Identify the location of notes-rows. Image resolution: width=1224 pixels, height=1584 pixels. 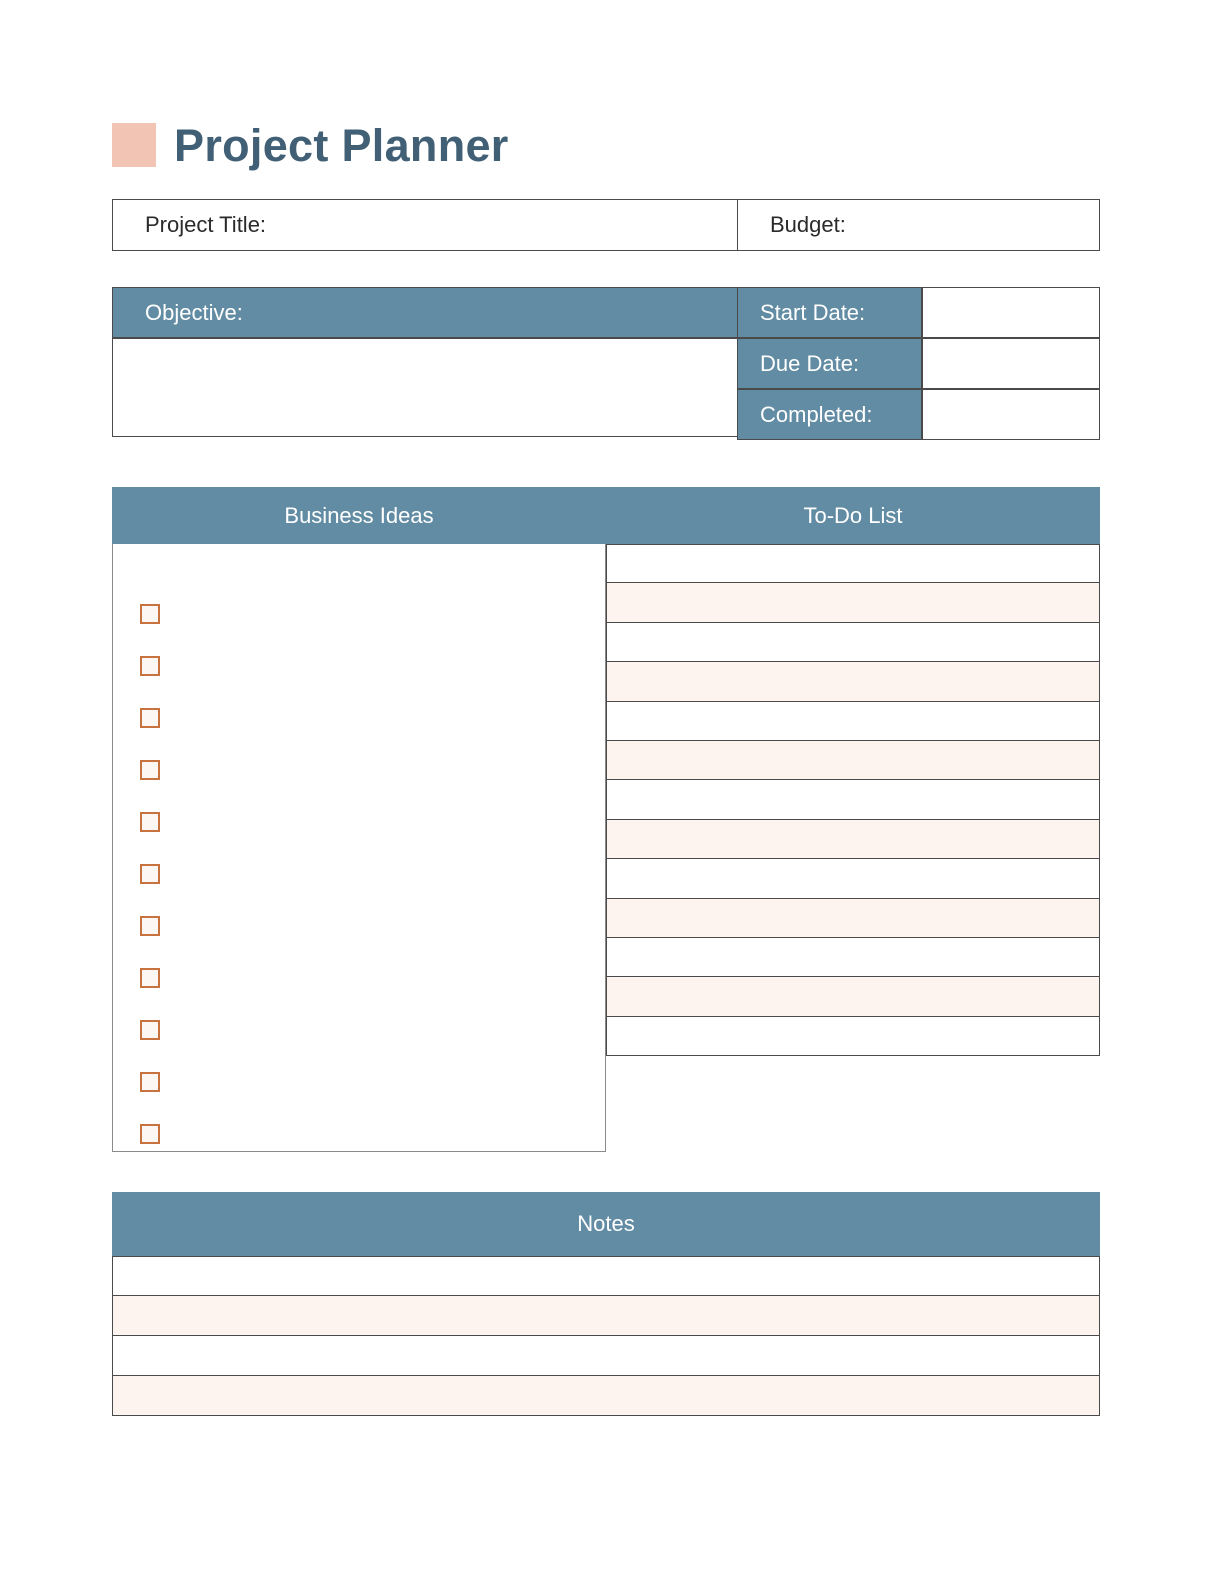
(606, 1336).